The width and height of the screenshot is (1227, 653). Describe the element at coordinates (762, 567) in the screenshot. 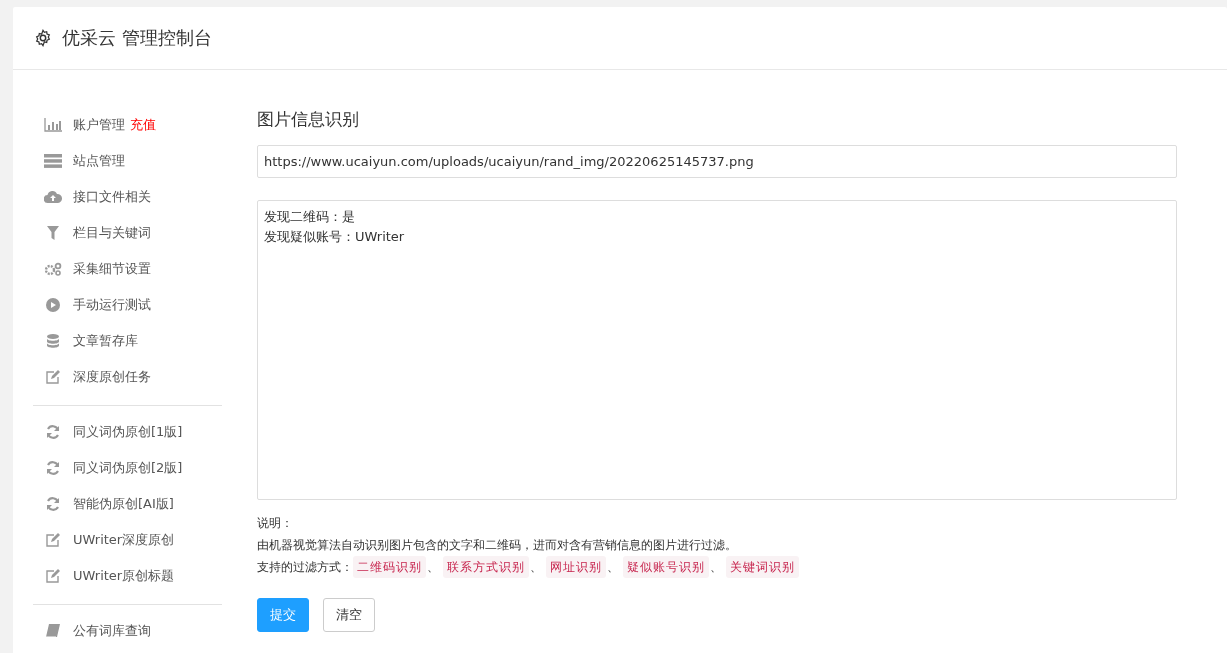

I see `method-tag: 关键词识别` at that location.